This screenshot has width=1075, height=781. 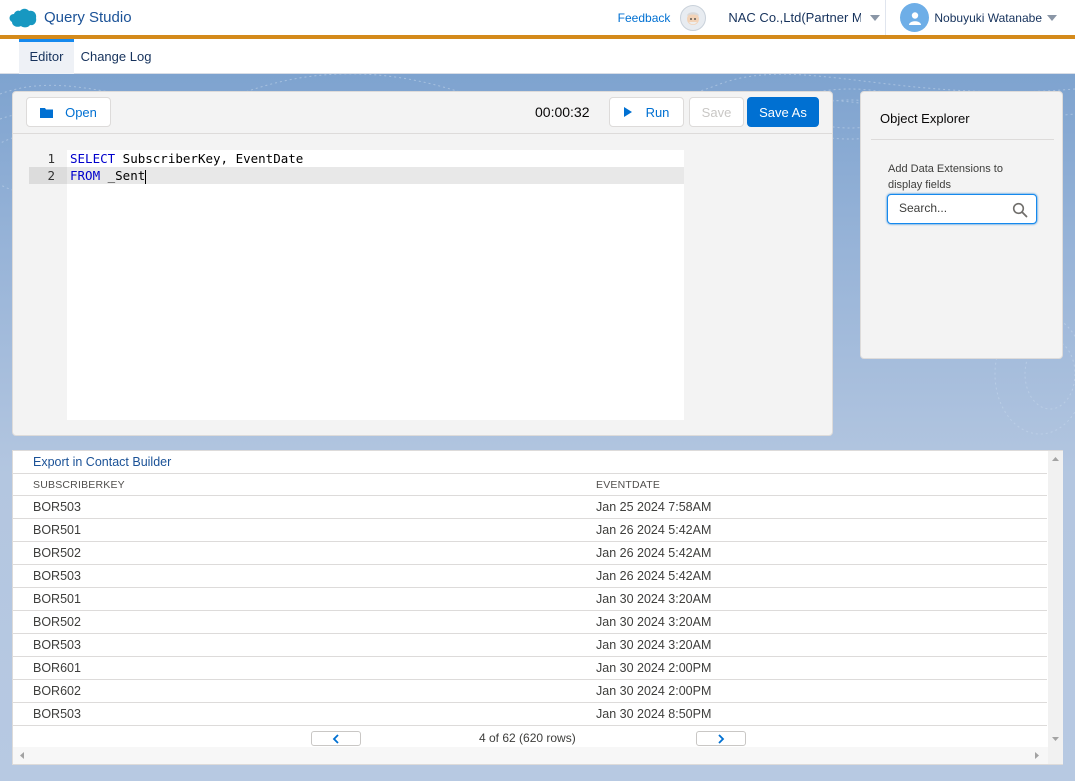 What do you see at coordinates (102, 462) in the screenshot?
I see `export-contact-builder-link: Export in Contact Builder` at bounding box center [102, 462].